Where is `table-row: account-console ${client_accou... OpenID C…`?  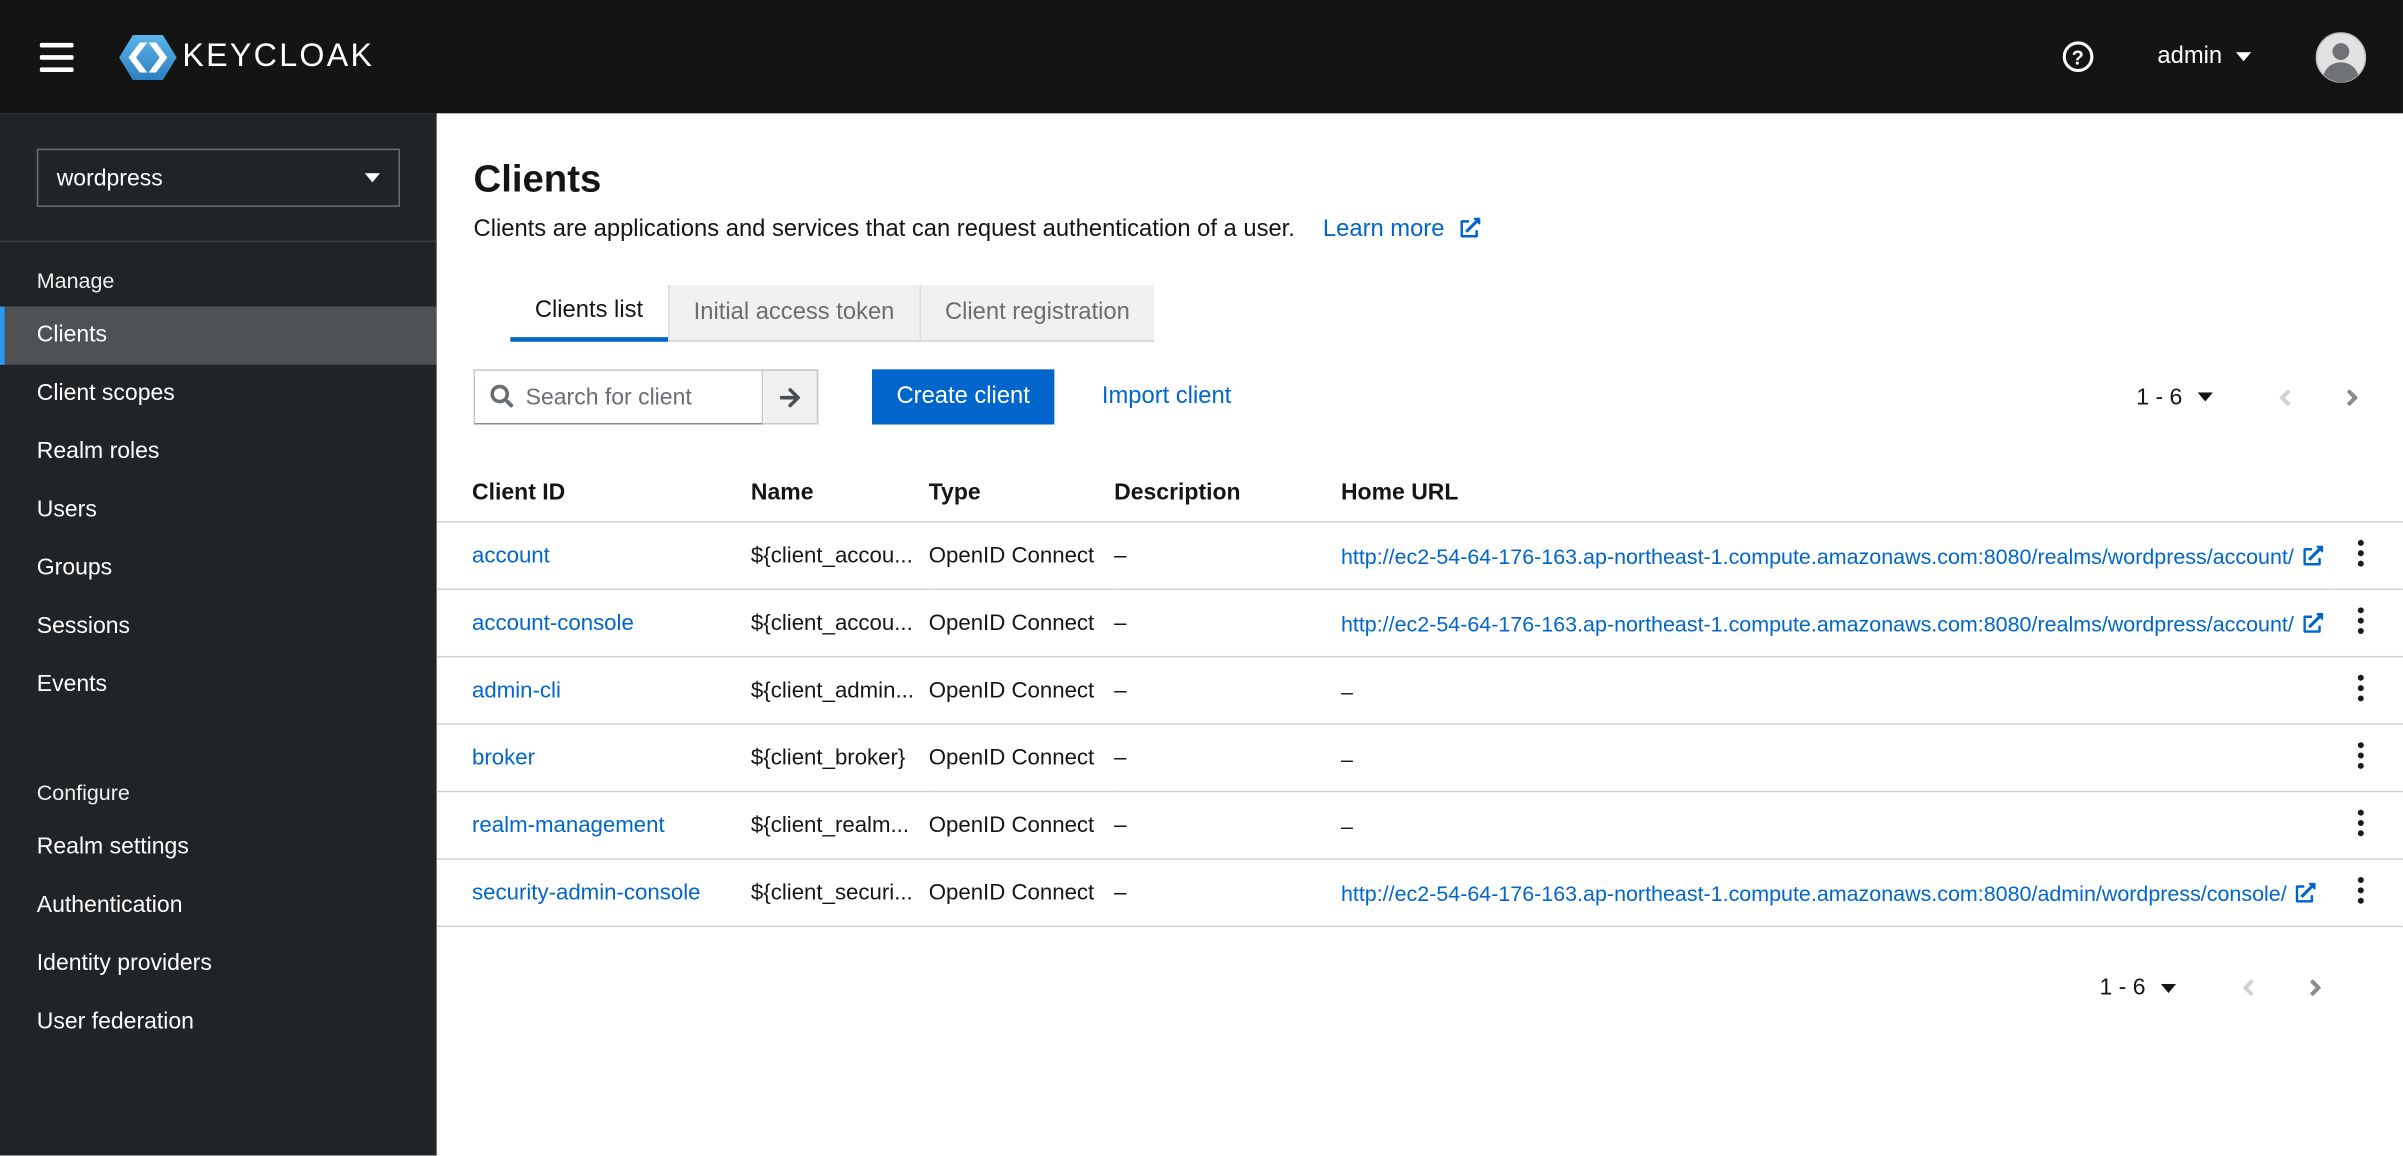
table-row: account-console ${client_accou... OpenID C… is located at coordinates (1419, 623).